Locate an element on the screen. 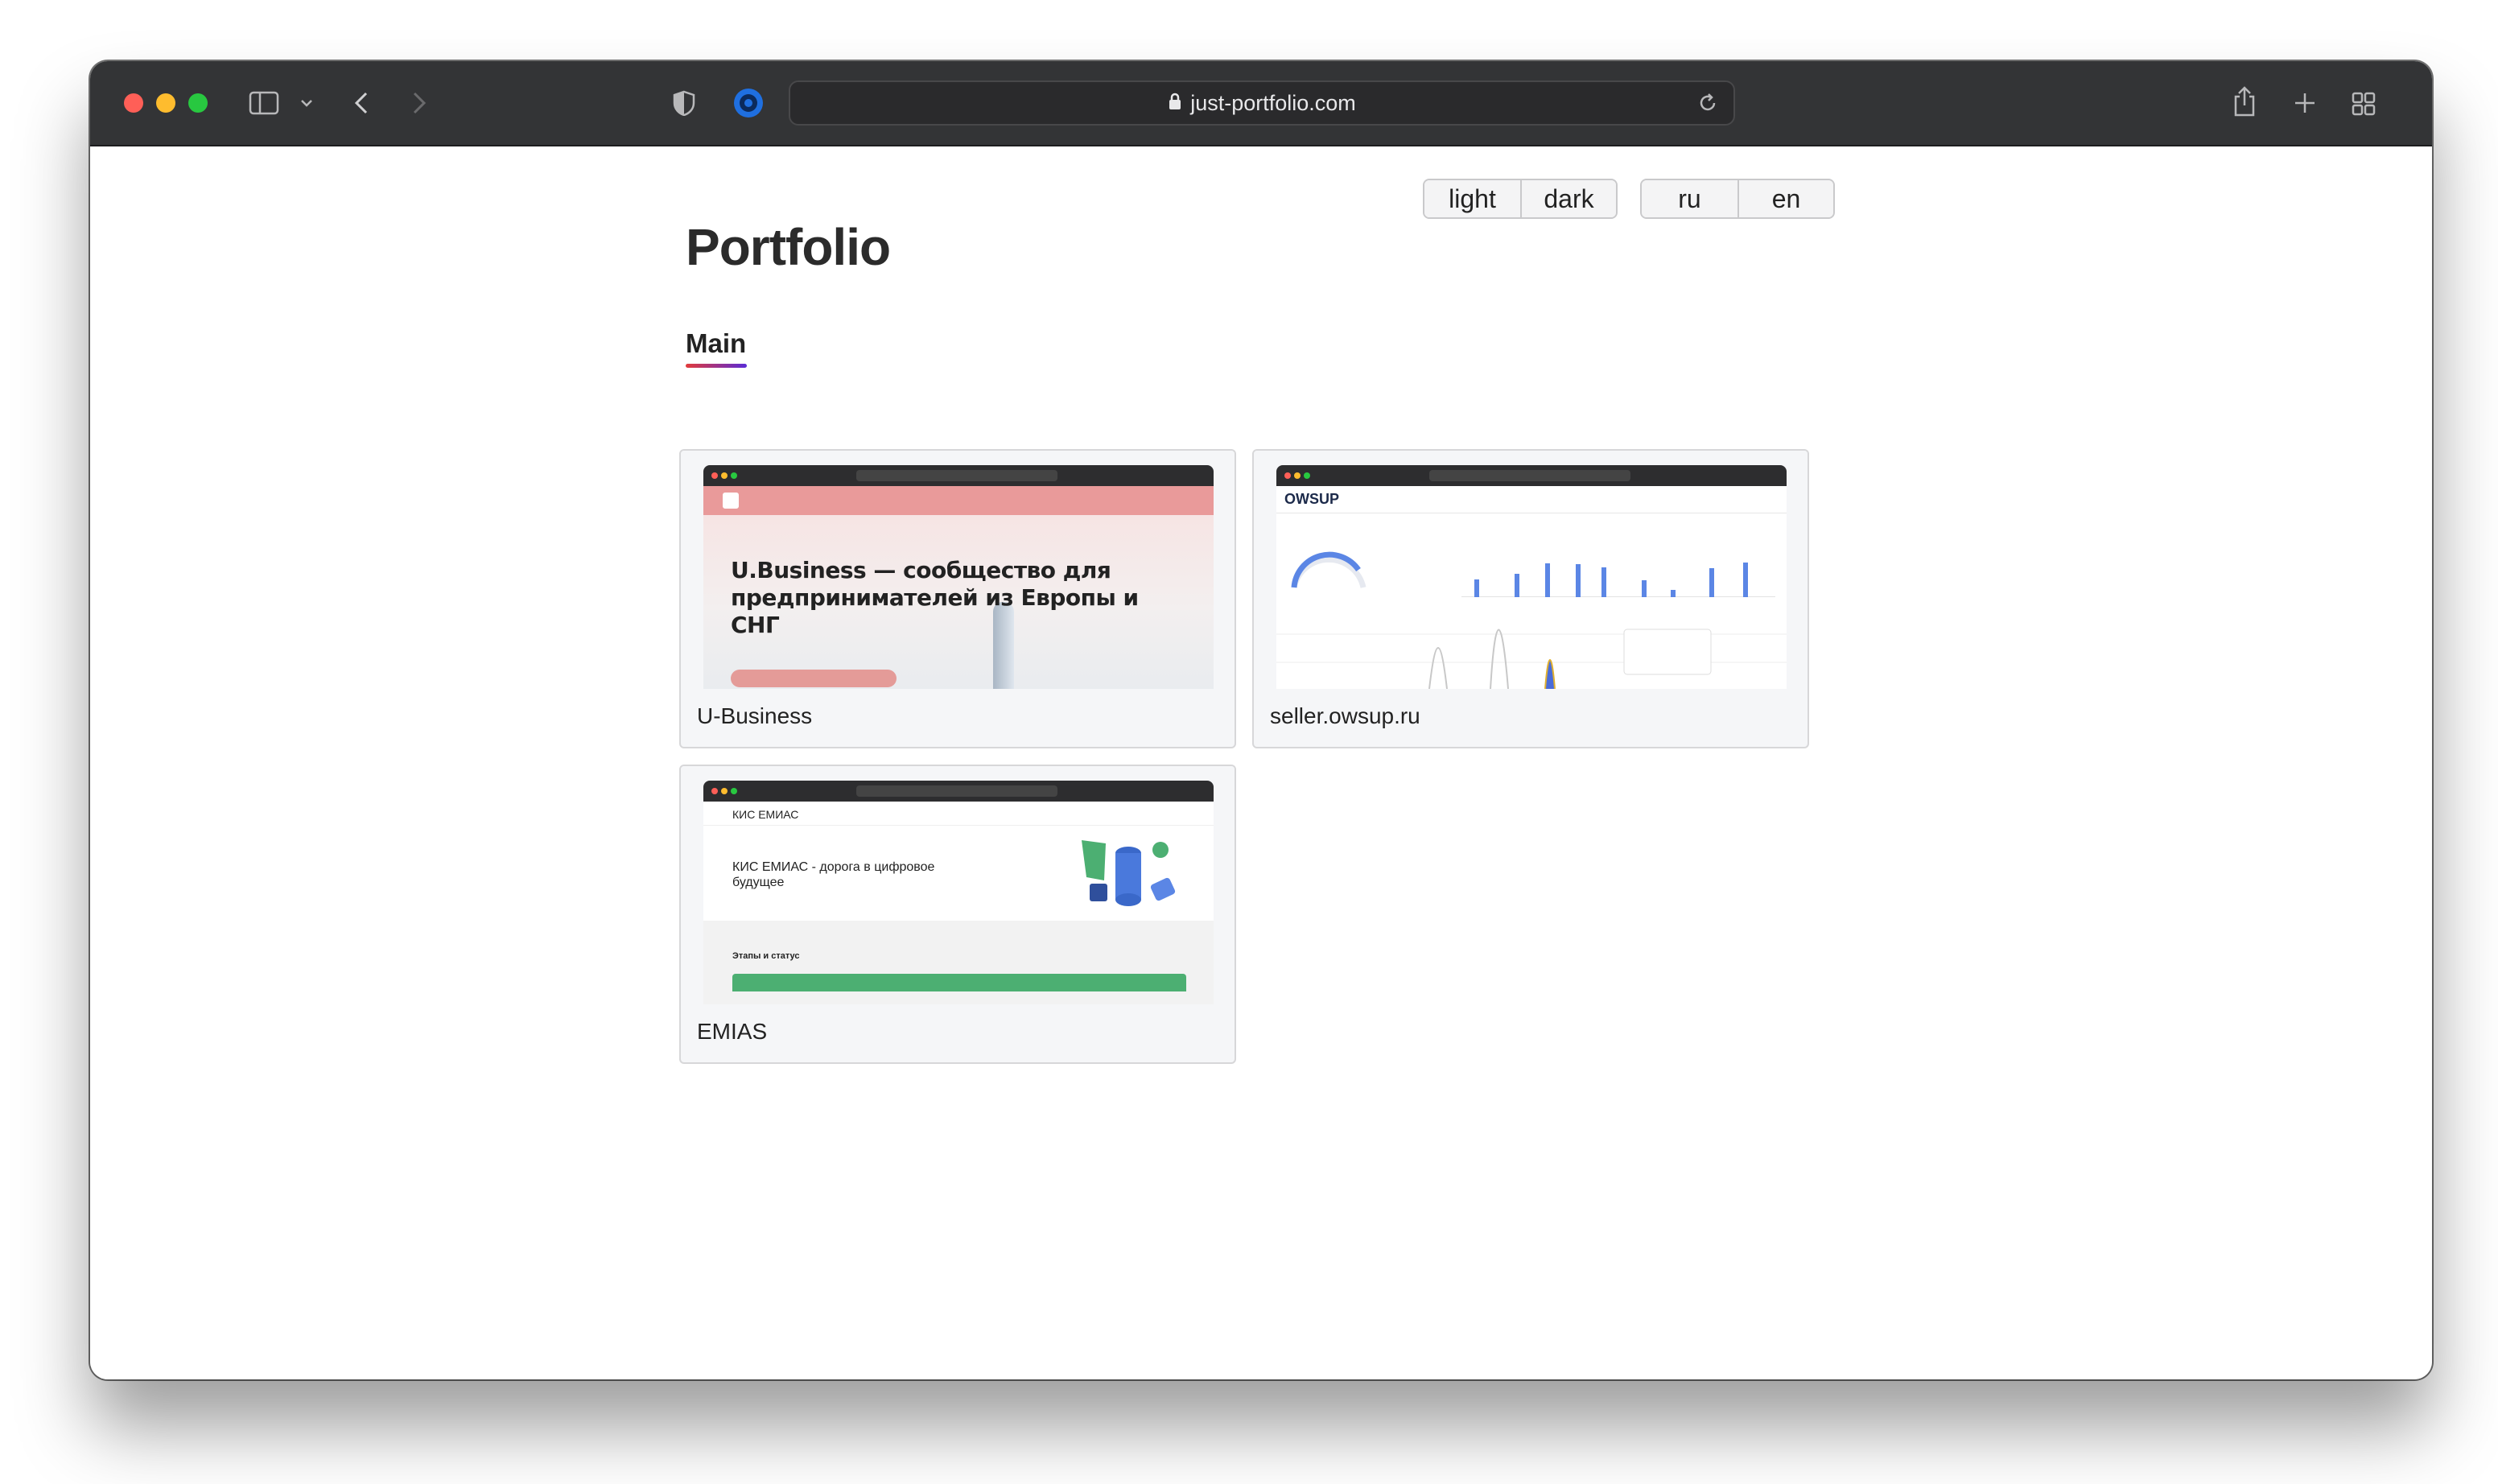 This screenshot has height=1484, width=2498. browser-toolbar: just-portfolio.com is located at coordinates (1261, 103).